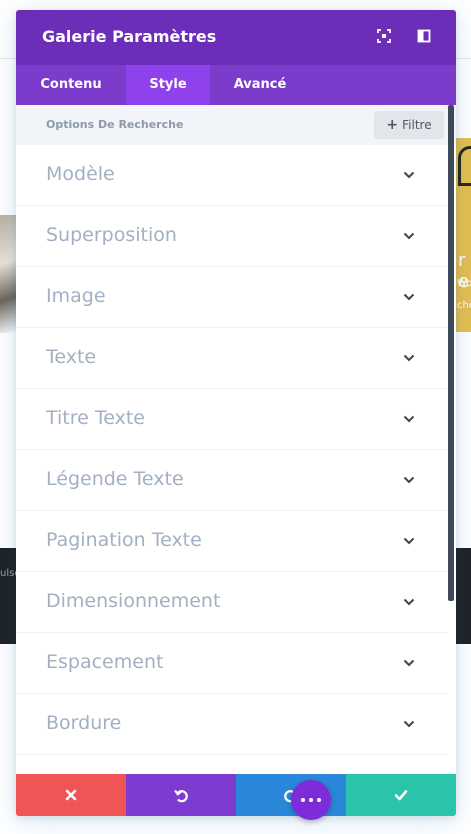  What do you see at coordinates (232, 480) in the screenshot?
I see `toggle-legende-texte: Légende Texte` at bounding box center [232, 480].